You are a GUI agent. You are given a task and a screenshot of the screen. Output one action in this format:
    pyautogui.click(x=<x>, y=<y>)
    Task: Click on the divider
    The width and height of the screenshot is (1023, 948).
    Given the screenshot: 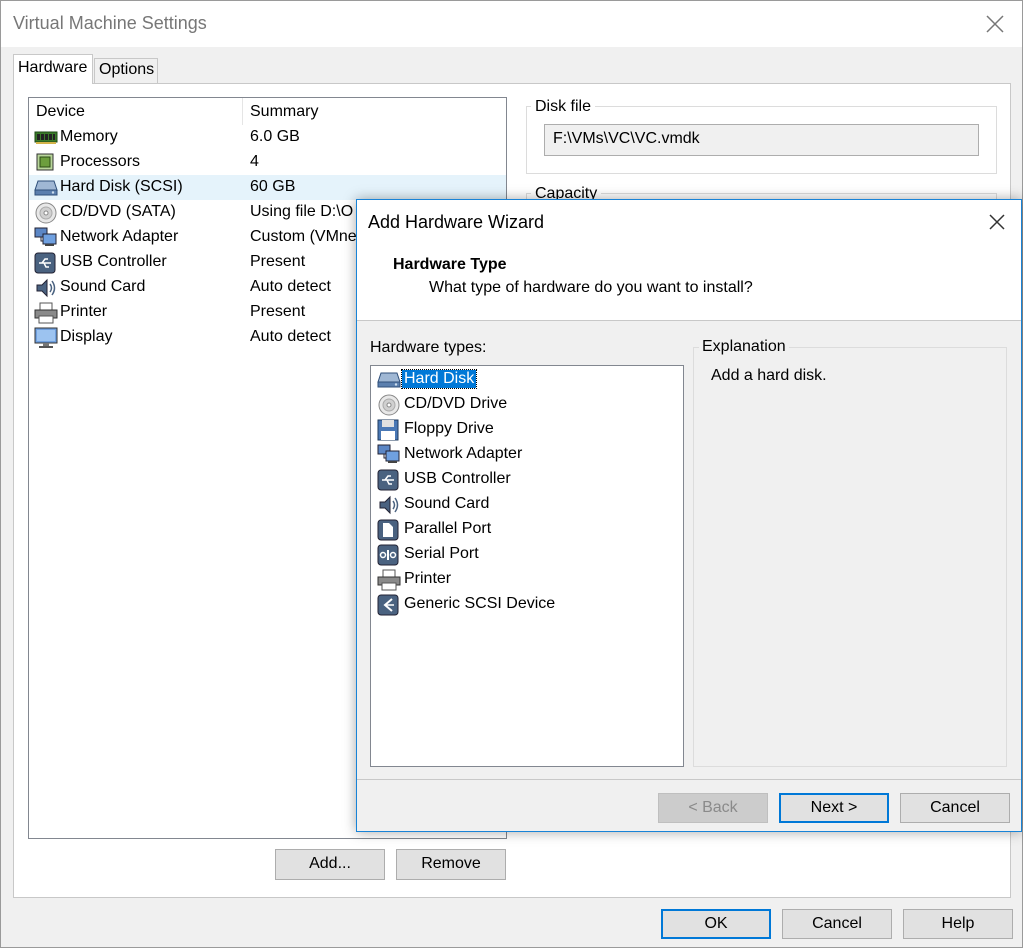 What is the action you would take?
    pyautogui.click(x=689, y=779)
    